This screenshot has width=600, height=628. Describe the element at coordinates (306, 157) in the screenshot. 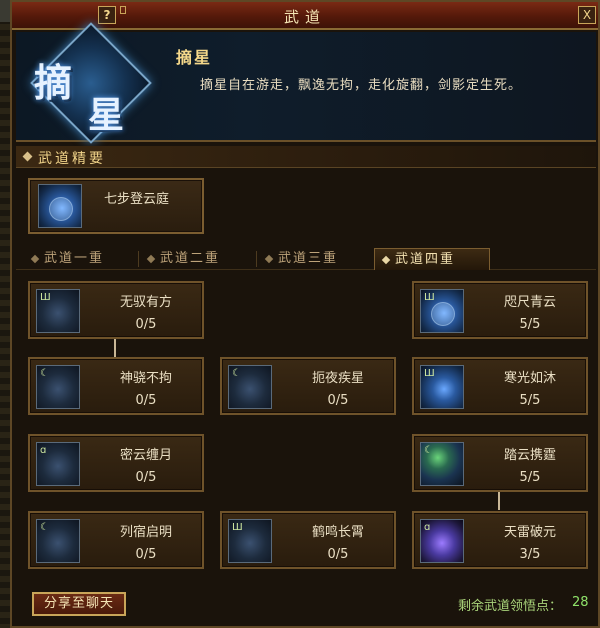

I see `section-header: 武道精要` at that location.